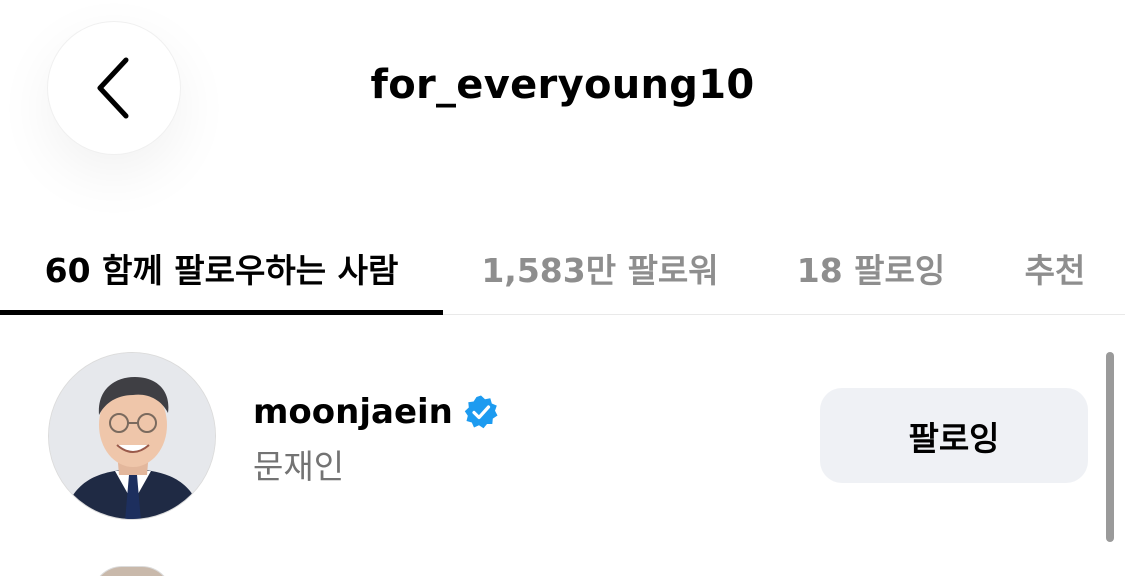 Image resolution: width=1125 pixels, height=576 pixels. Describe the element at coordinates (481, 412) in the screenshot. I see `verified-badge-icon` at that location.